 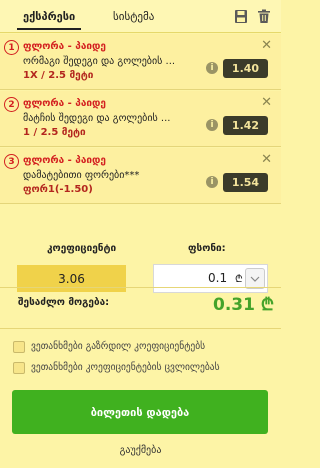 I want to click on save-icon, so click(x=241, y=16).